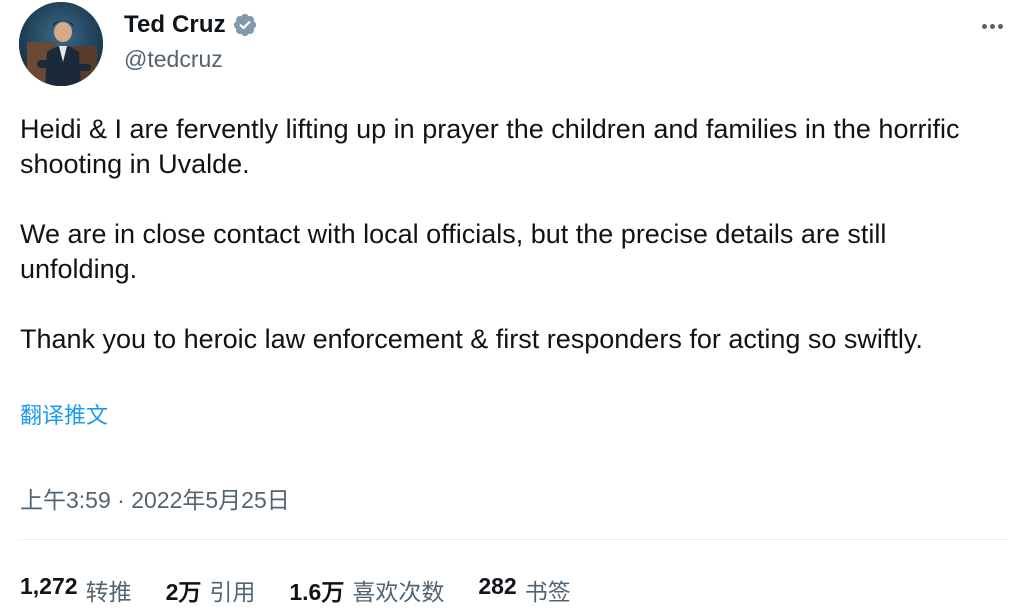 The image size is (1022, 615). Describe the element at coordinates (232, 592) in the screenshot. I see `stat-label: 引用` at that location.